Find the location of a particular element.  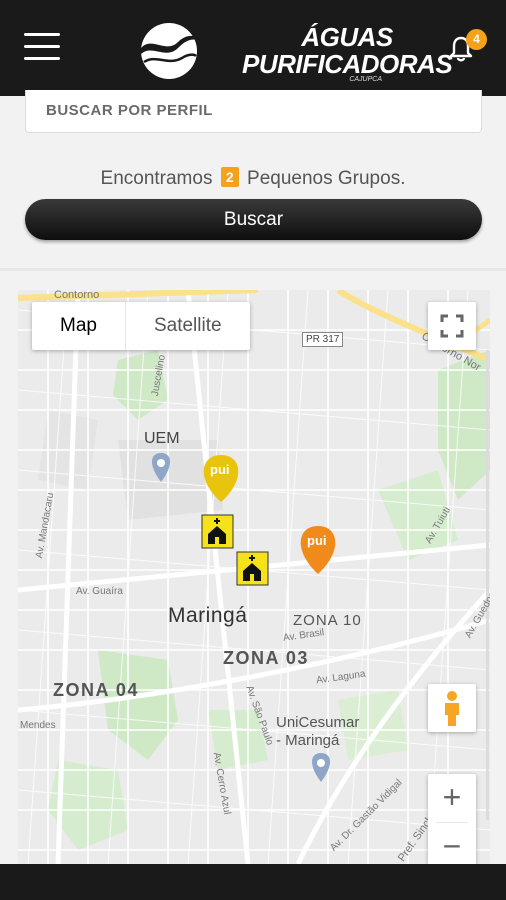

notification-badge: 4 is located at coordinates (476, 39).